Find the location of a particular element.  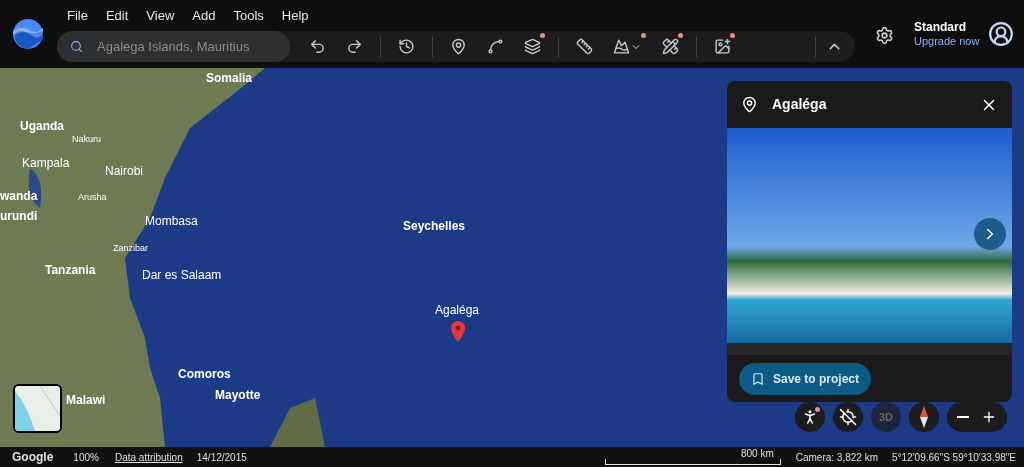

3d-button: 3D is located at coordinates (886, 417).